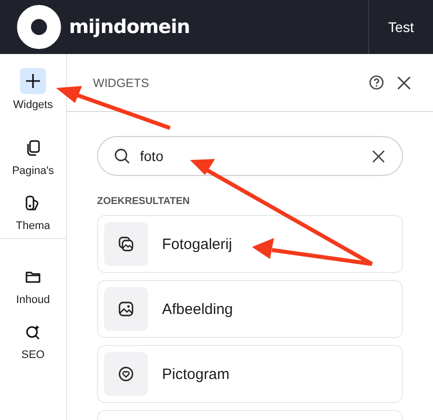 The image size is (433, 420). I want to click on section-title: ZOEKRESULTATEN, so click(144, 201).